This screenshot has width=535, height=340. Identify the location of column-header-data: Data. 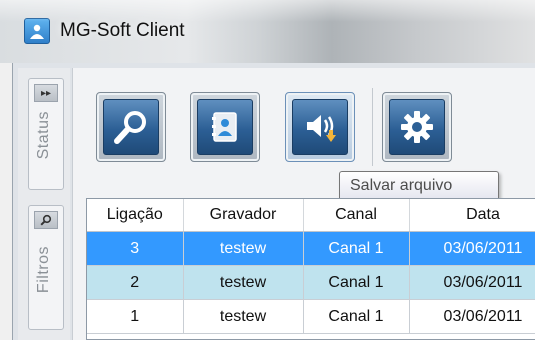
(472, 215).